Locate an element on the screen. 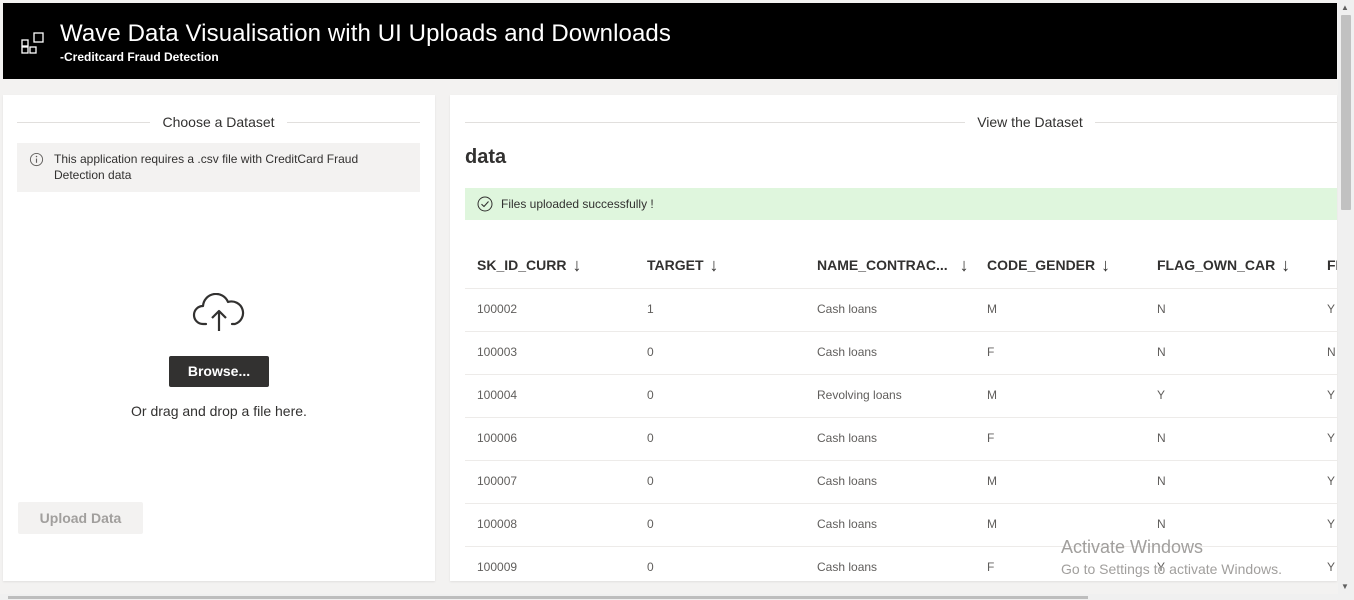 This screenshot has width=1354, height=600. section-title-choose: Choose a Dataset is located at coordinates (219, 122).